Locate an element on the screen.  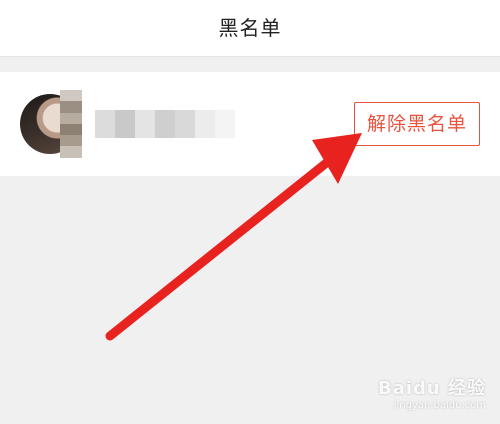
username-redaction-blur is located at coordinates (165, 124).